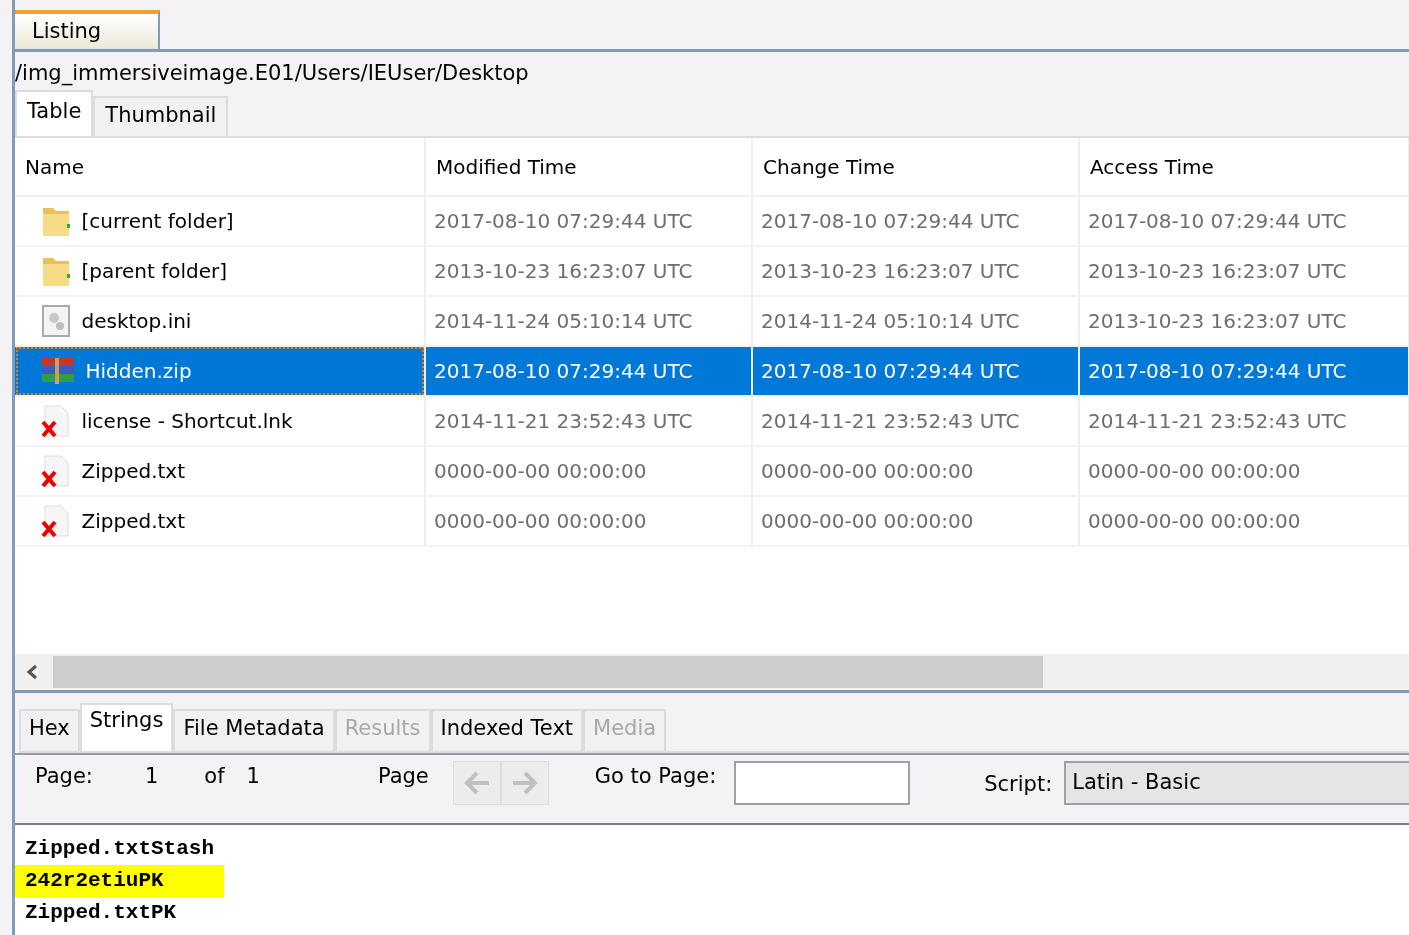 The image size is (1409, 935). What do you see at coordinates (161, 116) in the screenshot?
I see `view-tab: Thumbnail` at bounding box center [161, 116].